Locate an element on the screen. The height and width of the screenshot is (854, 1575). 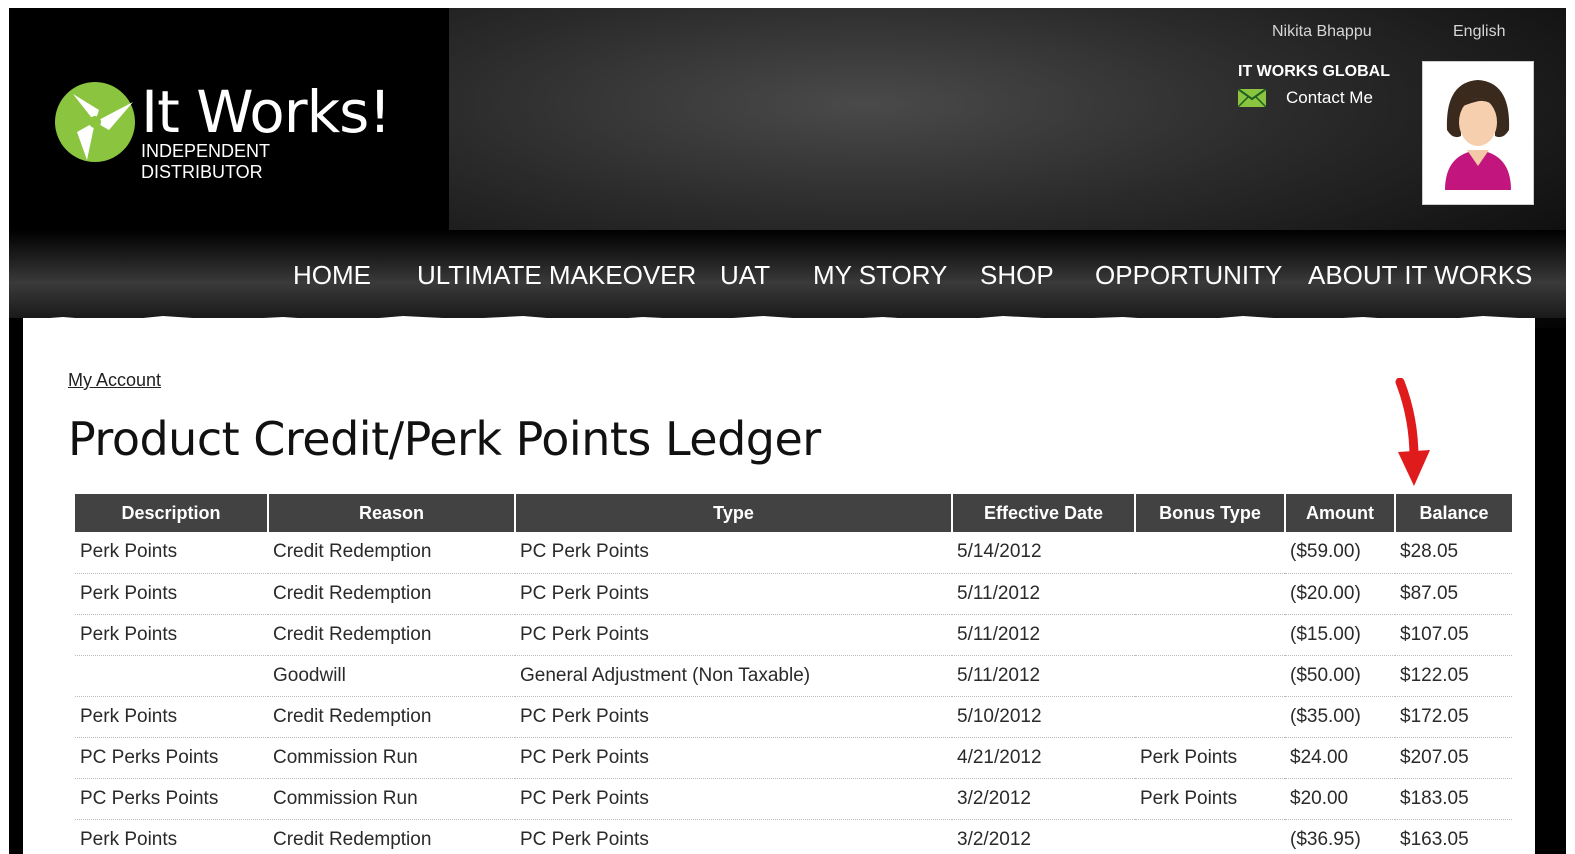
user-name-link: Nikita Bhappu is located at coordinates (1322, 32).